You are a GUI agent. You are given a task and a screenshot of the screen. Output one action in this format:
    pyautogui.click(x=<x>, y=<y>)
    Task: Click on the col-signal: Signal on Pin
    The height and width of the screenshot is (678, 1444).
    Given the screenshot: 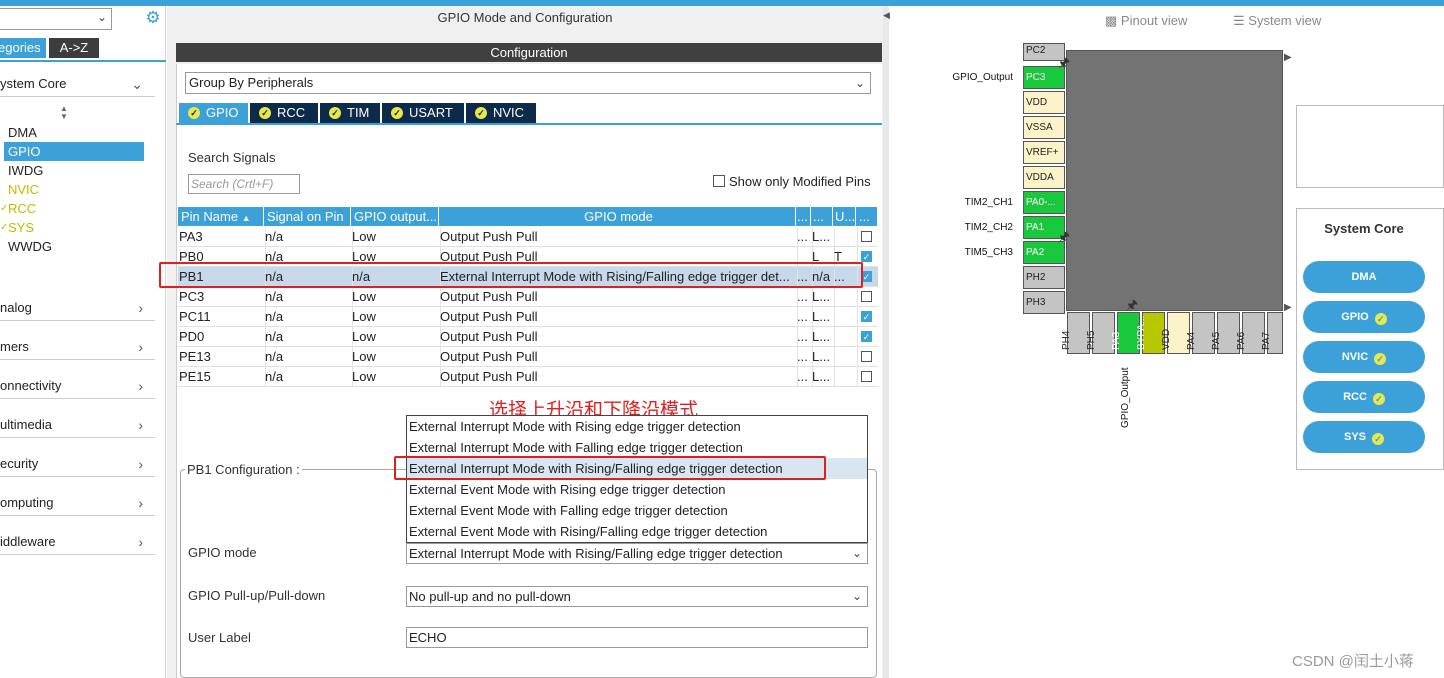 What is the action you would take?
    pyautogui.click(x=307, y=216)
    